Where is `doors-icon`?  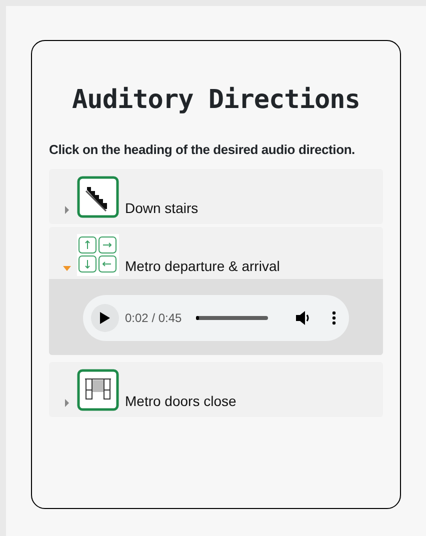
doors-icon is located at coordinates (98, 389).